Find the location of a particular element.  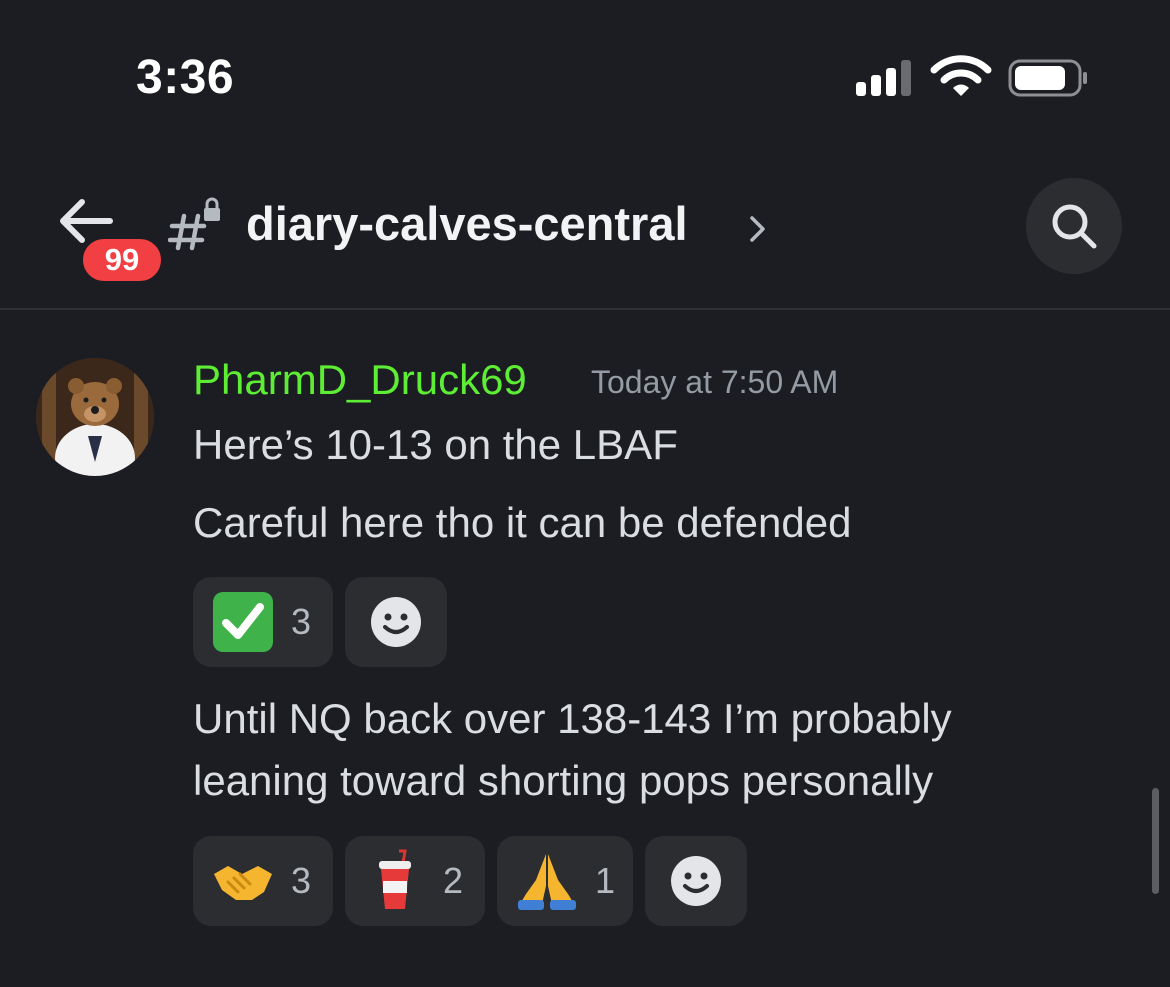

cellular-signal-icon is located at coordinates (883, 77).